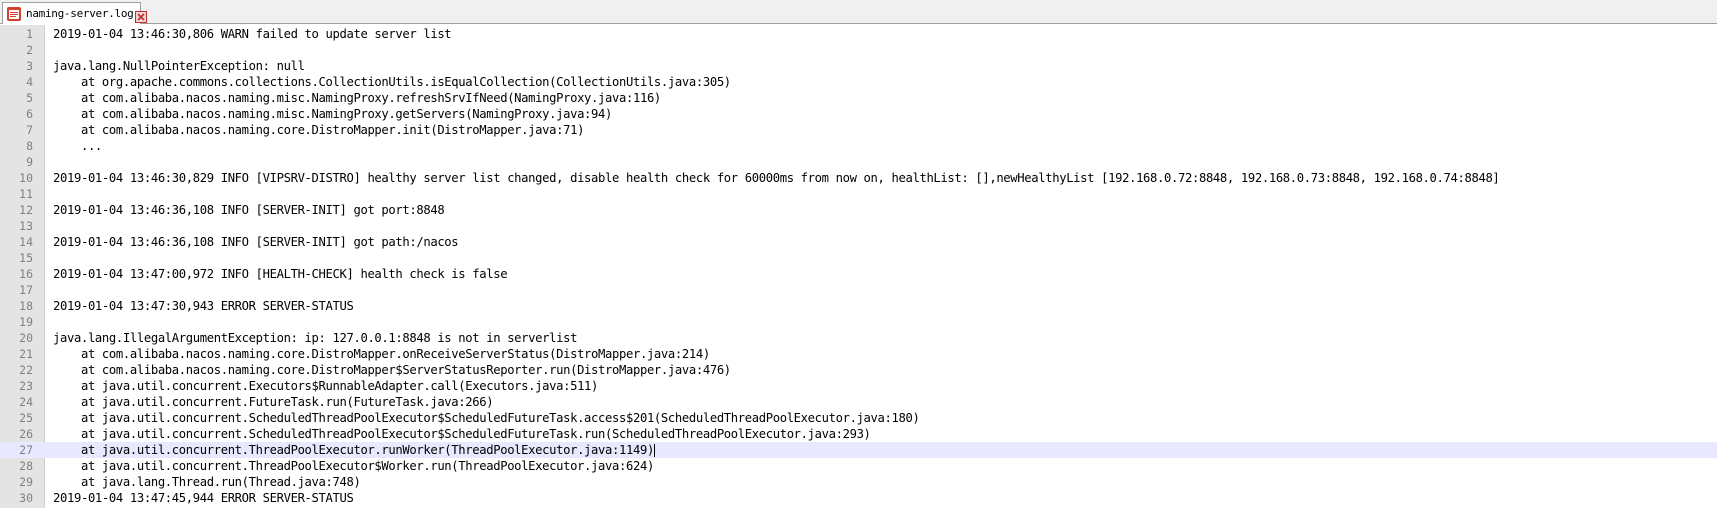 The height and width of the screenshot is (508, 1717). Describe the element at coordinates (26, 178) in the screenshot. I see `line-number: 10` at that location.